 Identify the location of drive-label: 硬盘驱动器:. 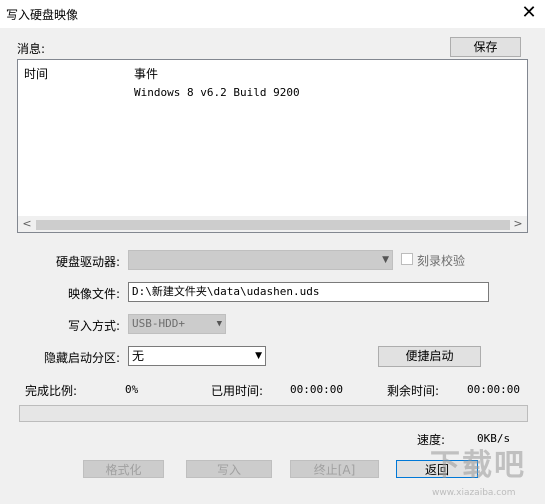
(87, 262).